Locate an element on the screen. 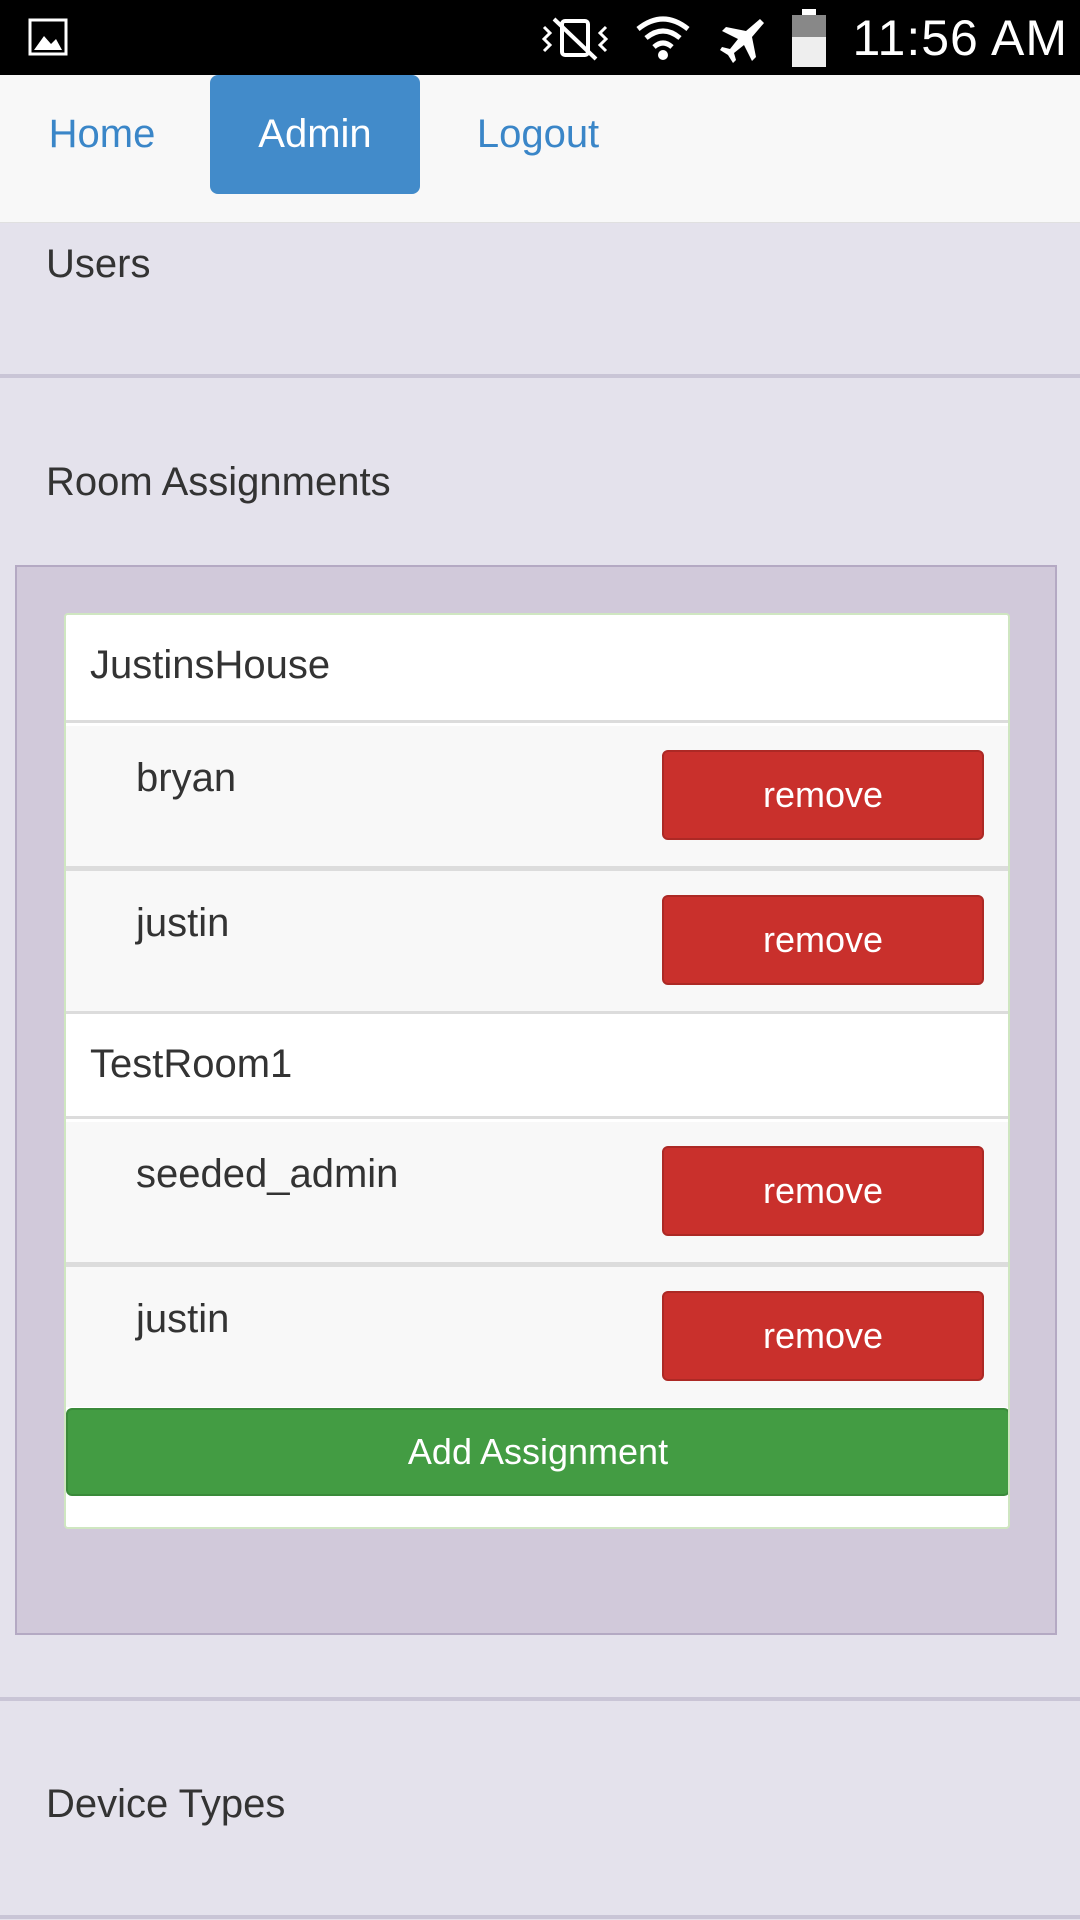  nav-admin-link: Admin is located at coordinates (315, 134).